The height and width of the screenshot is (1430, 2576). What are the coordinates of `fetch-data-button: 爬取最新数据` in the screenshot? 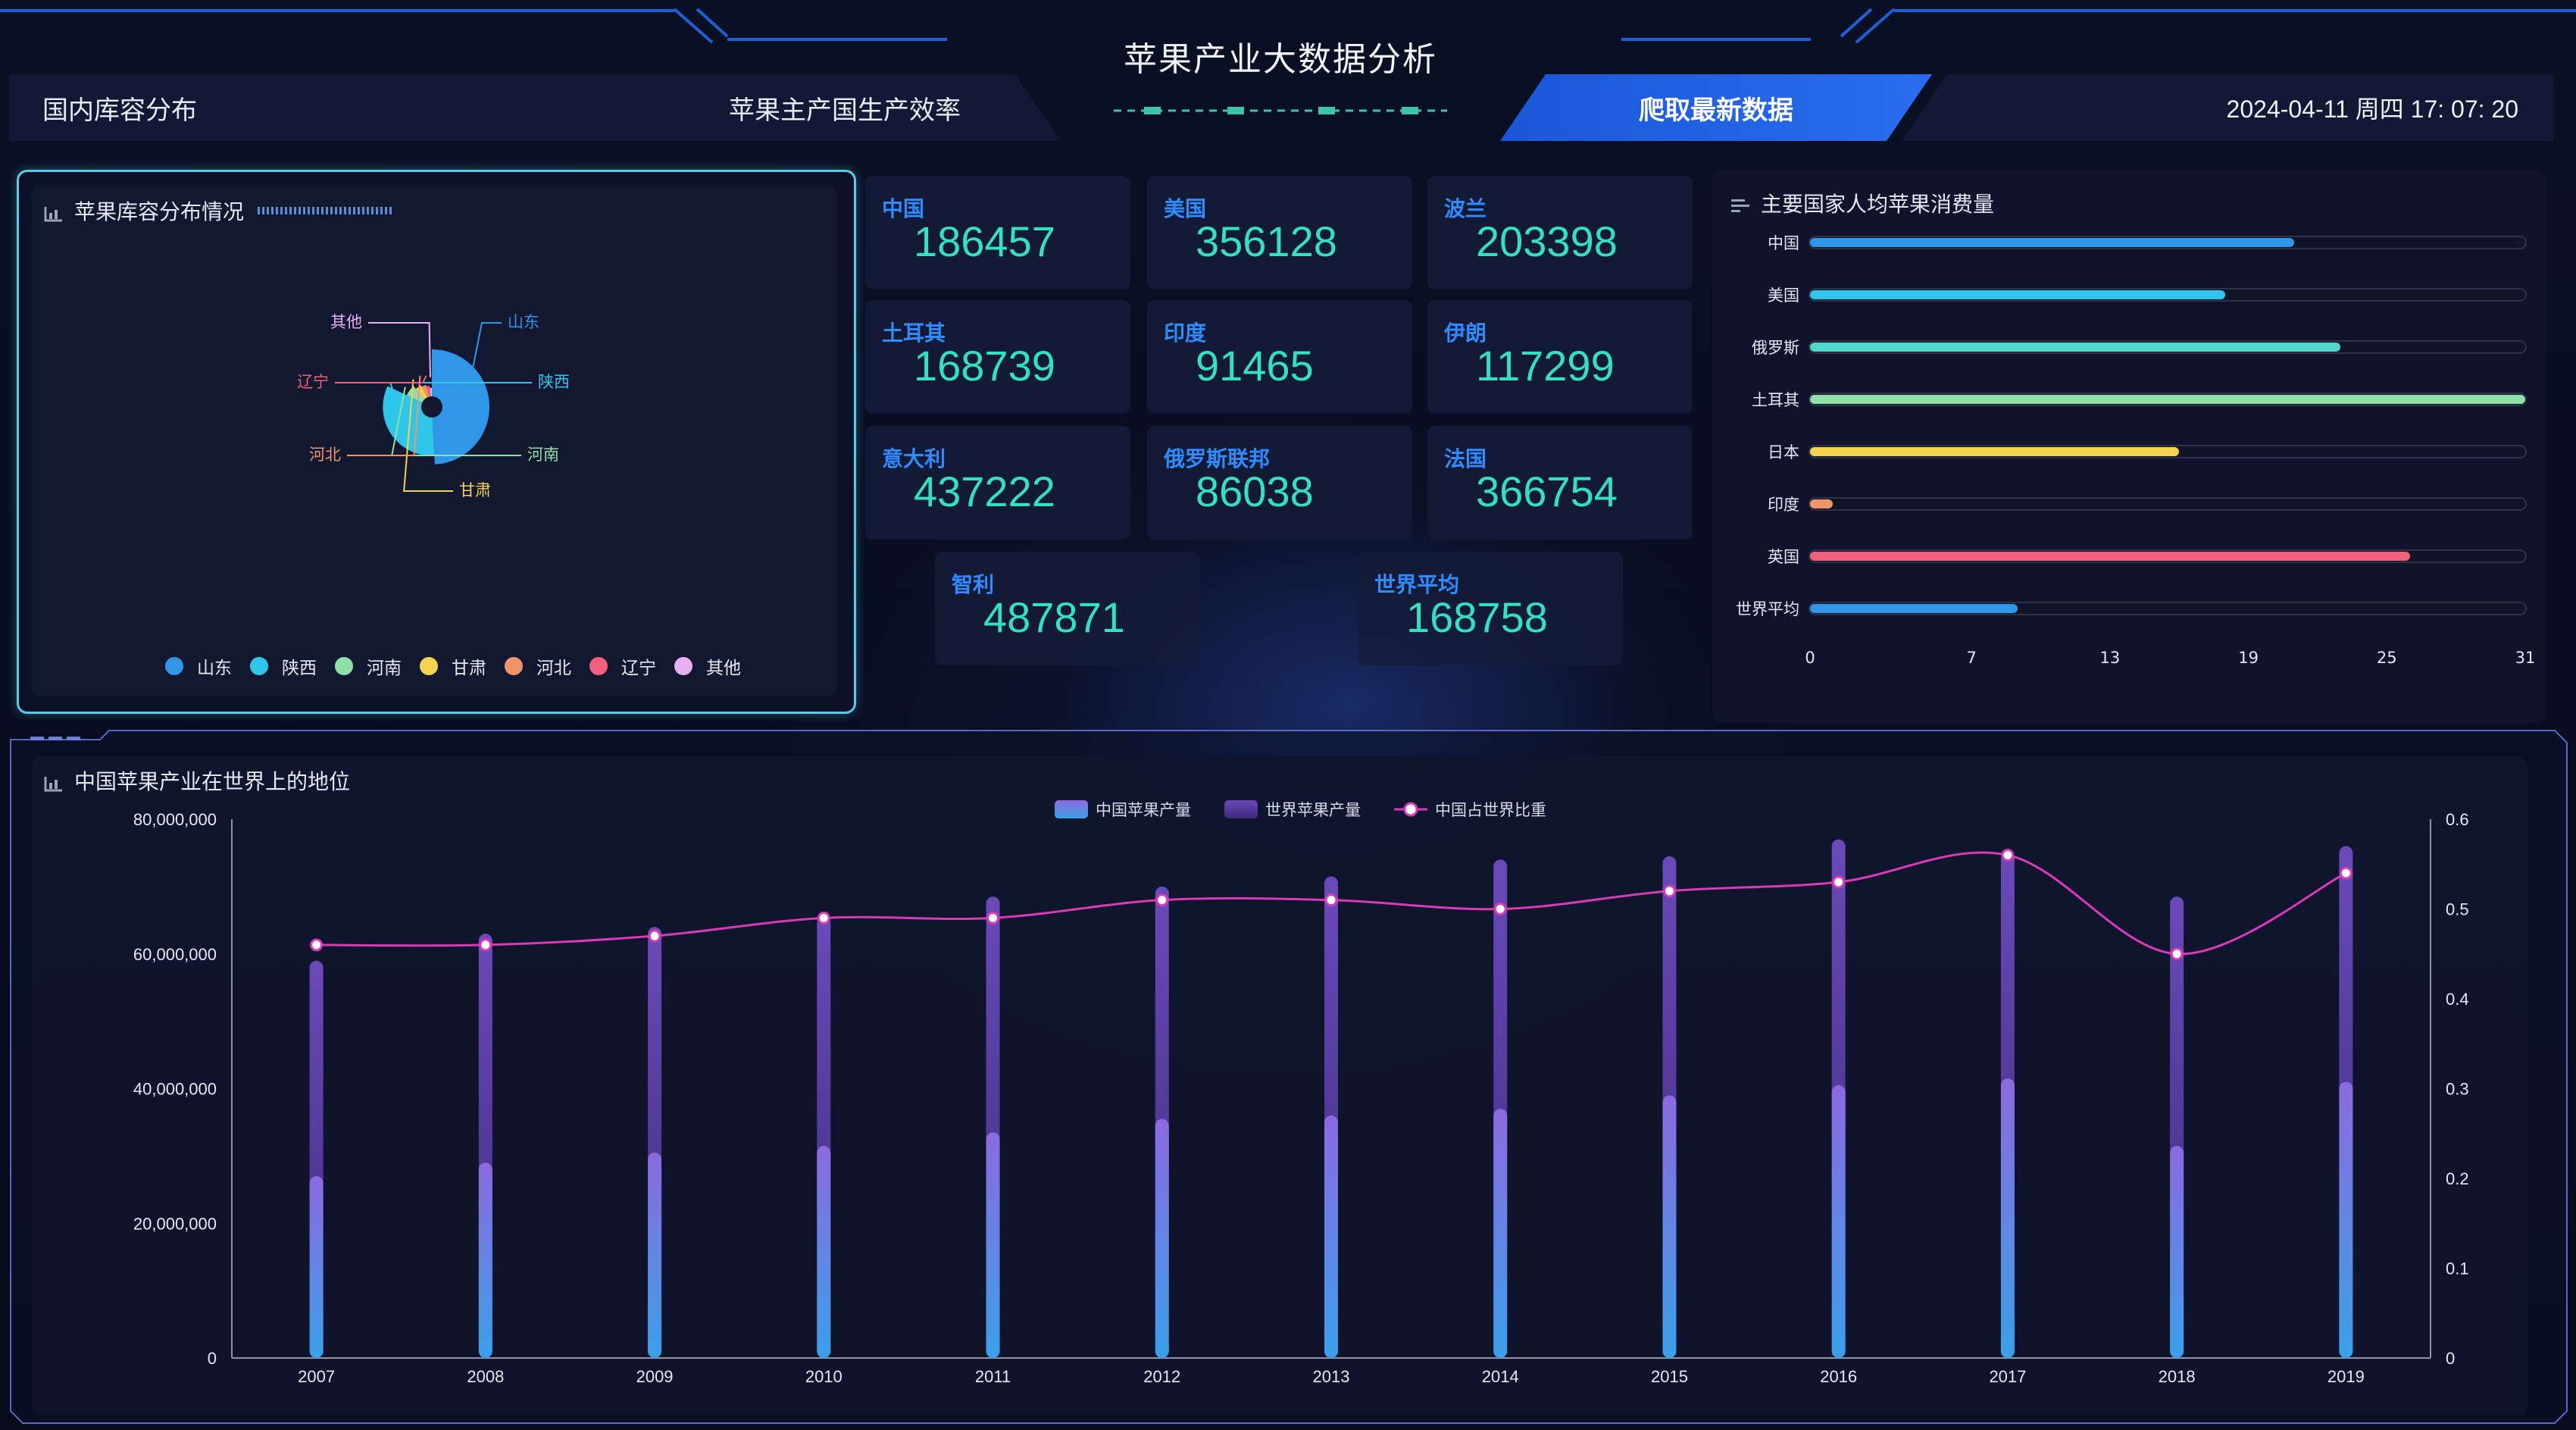 It's located at (1716, 107).